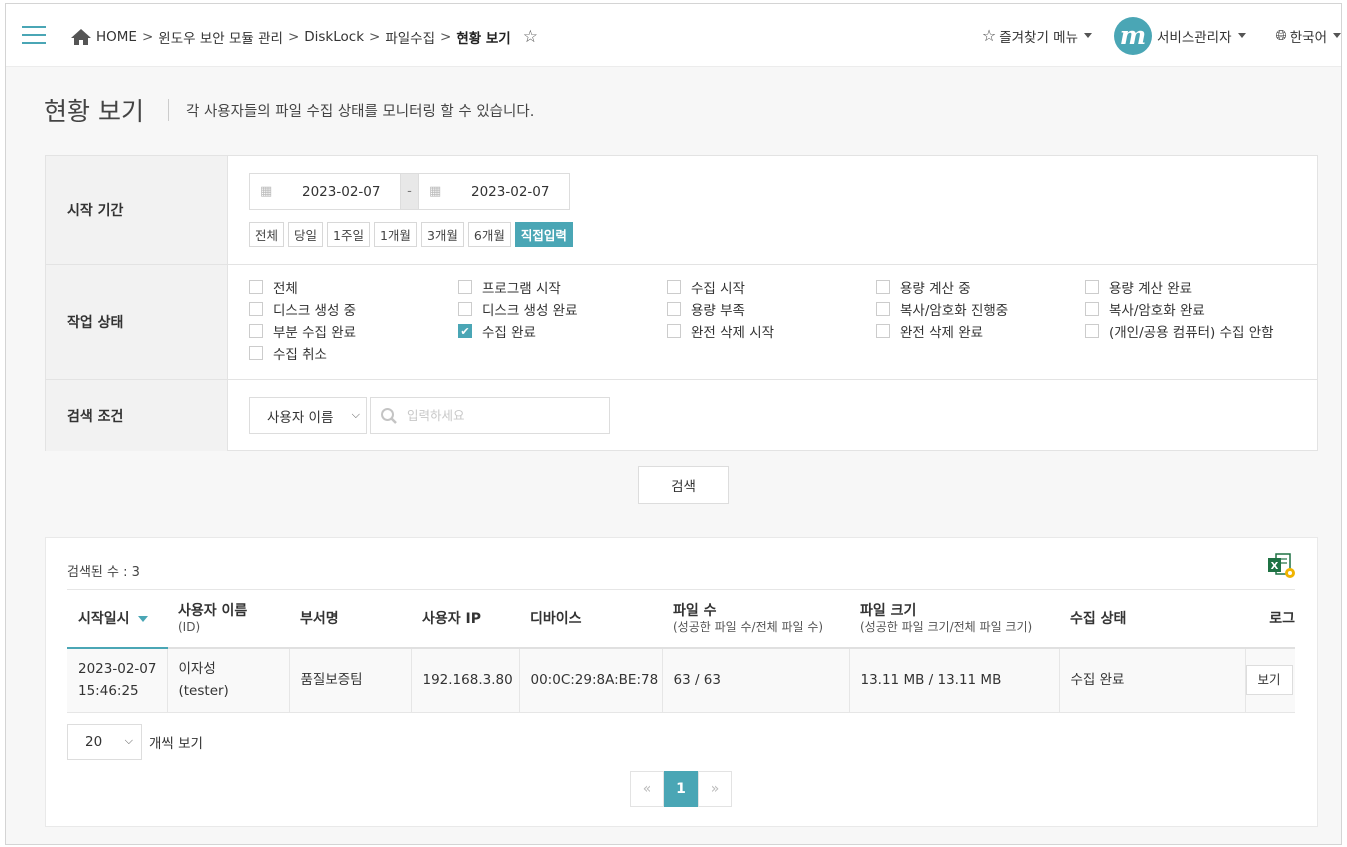 The height and width of the screenshot is (847, 1347). What do you see at coordinates (1088, 35) in the screenshot?
I see `caret-down-icon` at bounding box center [1088, 35].